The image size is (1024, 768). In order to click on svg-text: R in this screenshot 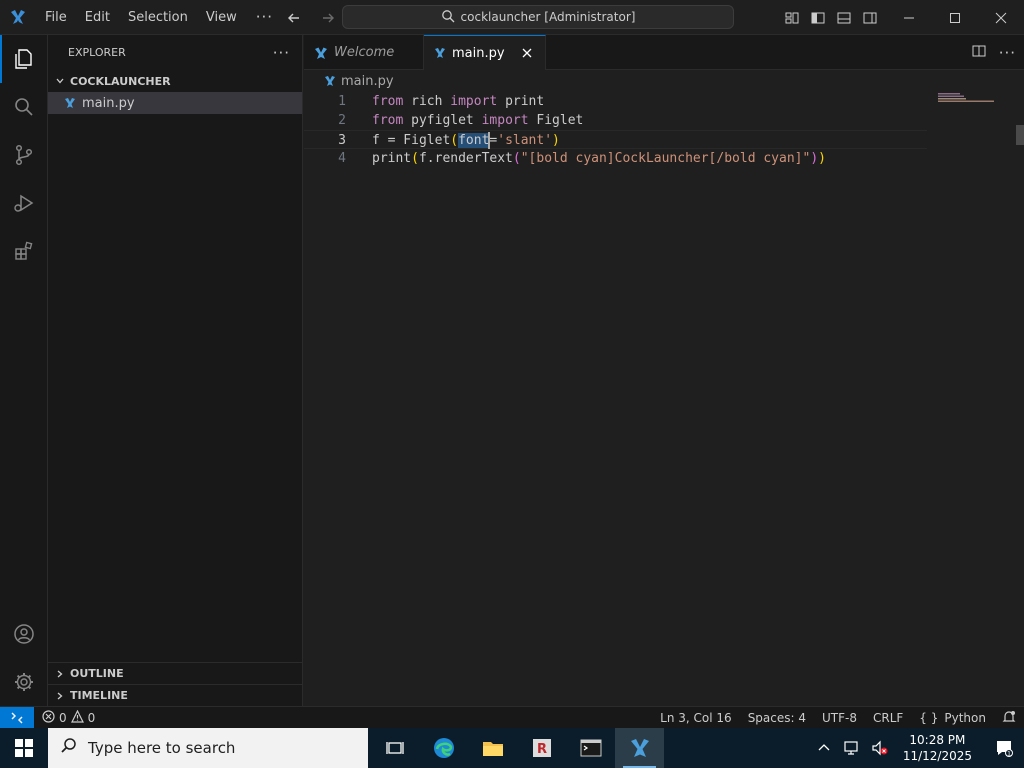, I will do `click(541, 749)`.